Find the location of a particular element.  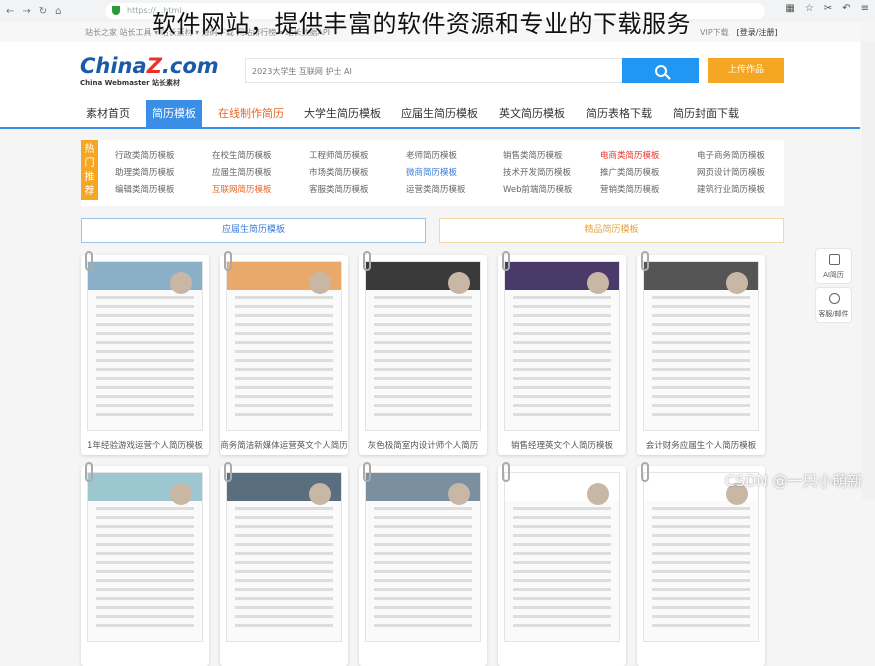

watermark: CSDN @一只小萌新 is located at coordinates (794, 481).